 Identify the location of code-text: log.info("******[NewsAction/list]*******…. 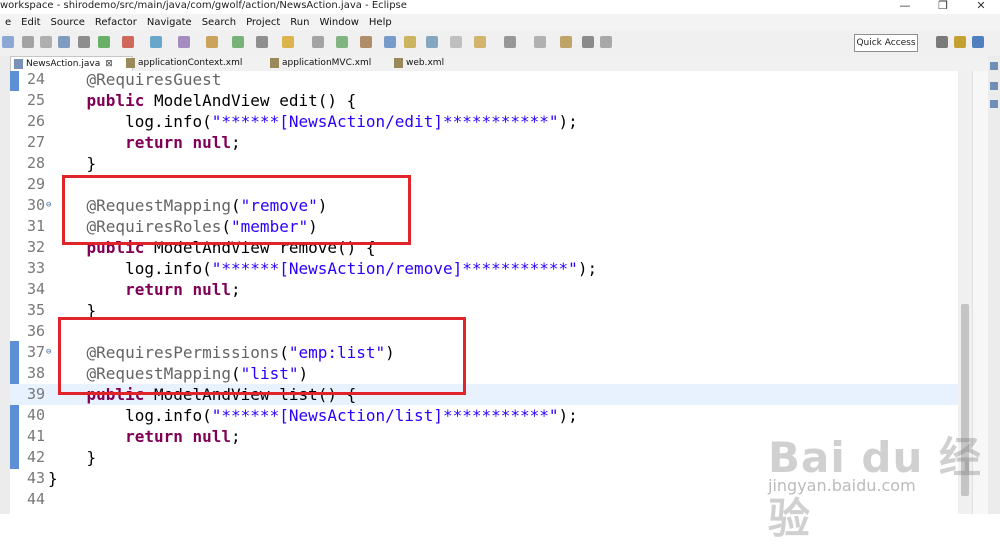
(313, 415).